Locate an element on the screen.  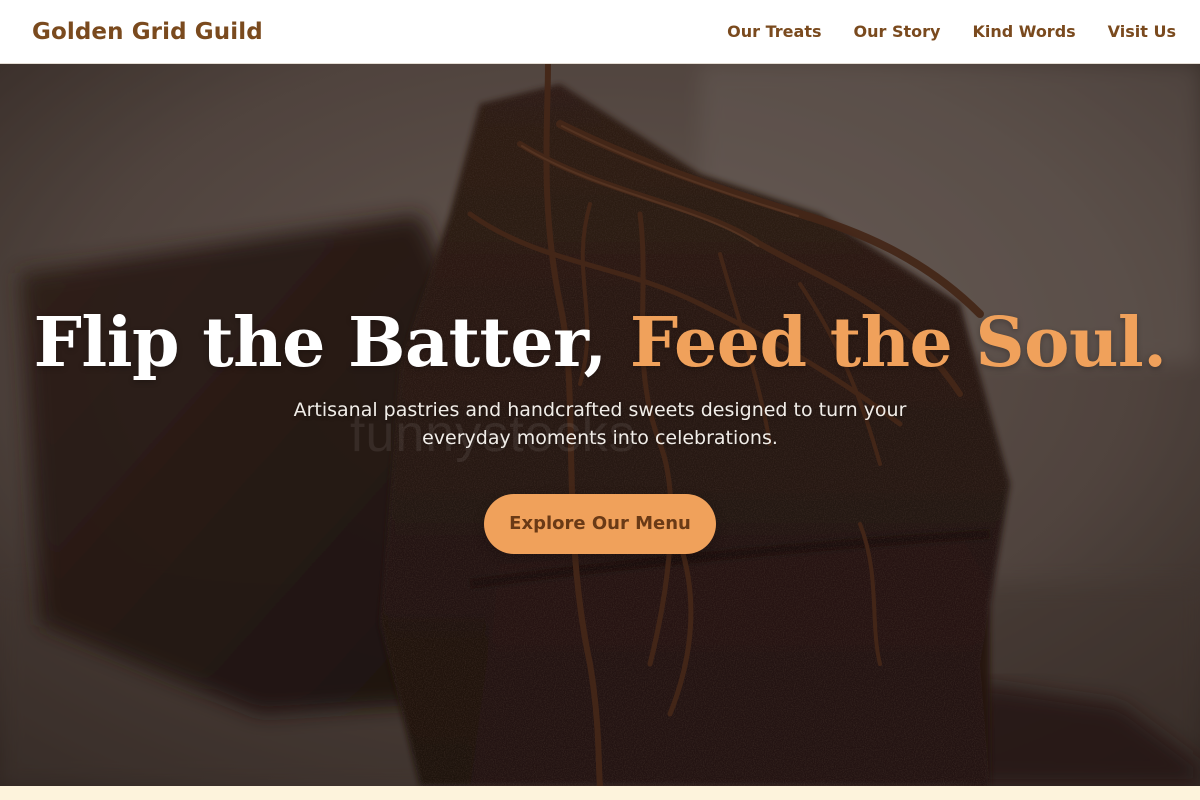
hero-title: Flip the Batter, Feed the Soul. is located at coordinates (600, 343).